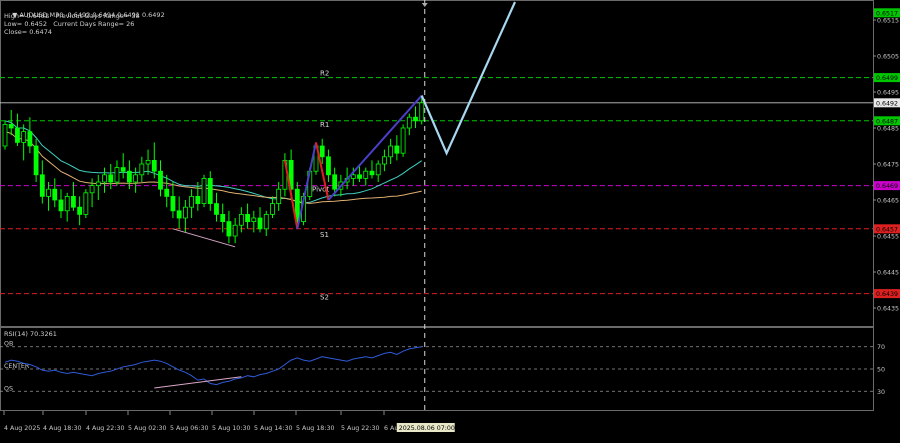 This screenshot has width=900, height=443. I want to click on level-tag-value: 0.6487, so click(887, 121).